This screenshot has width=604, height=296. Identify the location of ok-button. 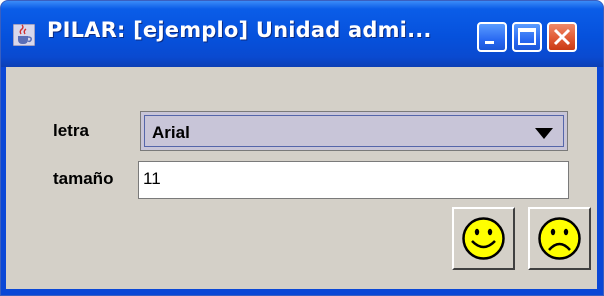
(483, 238).